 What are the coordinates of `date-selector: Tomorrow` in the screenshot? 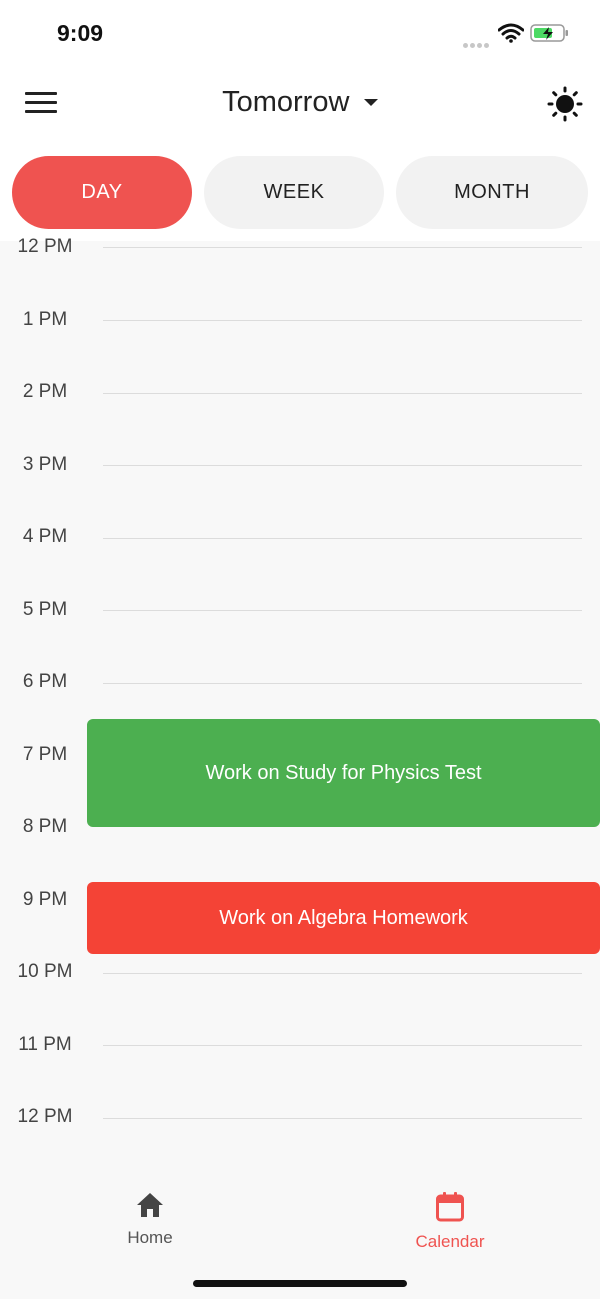 It's located at (300, 102).